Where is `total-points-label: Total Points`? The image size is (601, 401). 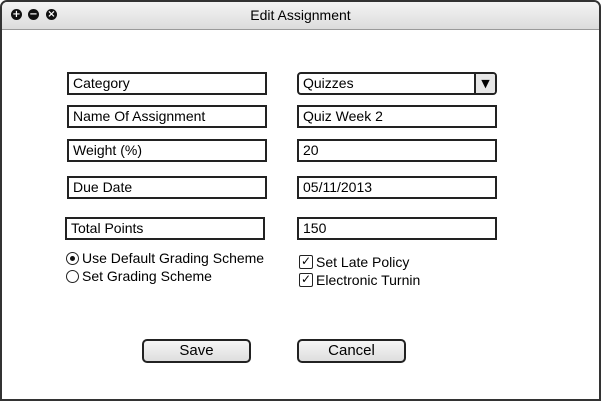 total-points-label: Total Points is located at coordinates (165, 228).